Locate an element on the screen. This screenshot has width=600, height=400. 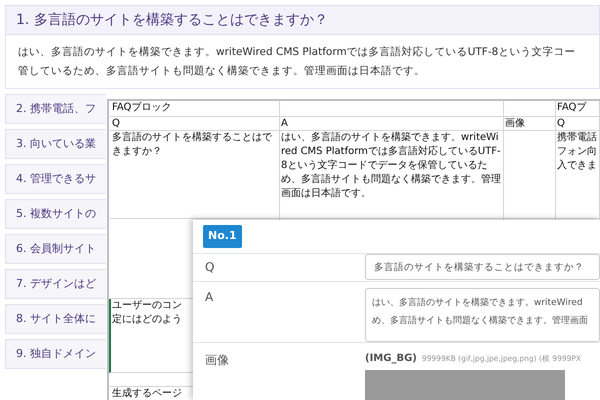
sheet-cell-text: フォン向 is located at coordinates (577, 152).